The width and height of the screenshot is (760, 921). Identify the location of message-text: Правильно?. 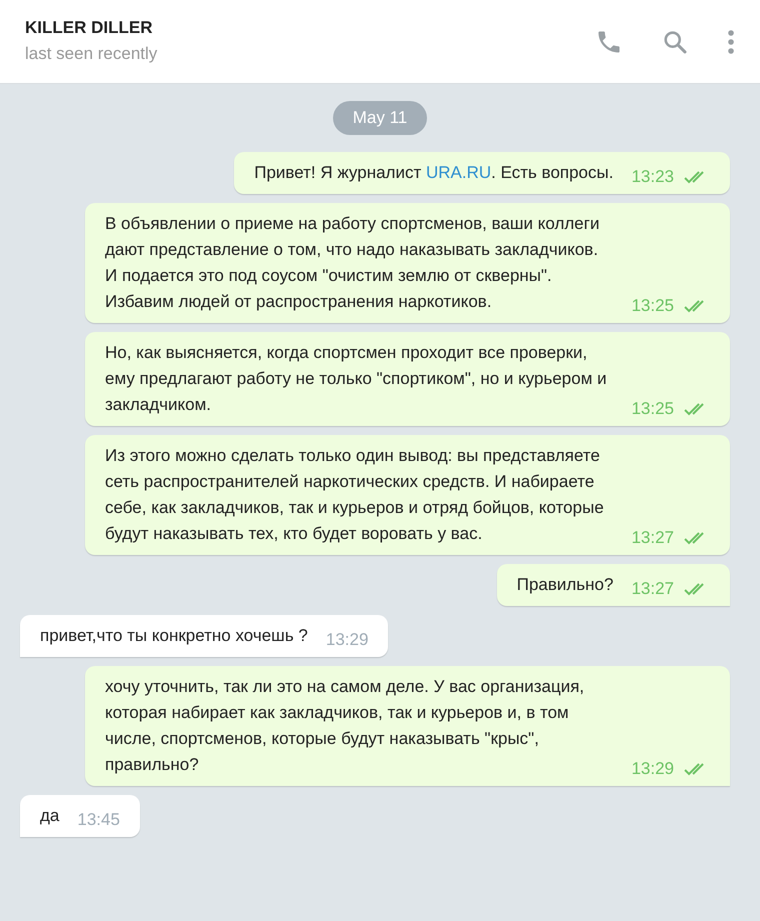
(565, 585).